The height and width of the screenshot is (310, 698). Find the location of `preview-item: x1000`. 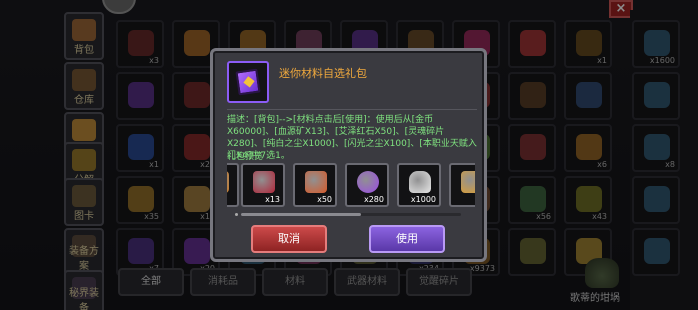

preview-item: x1000 is located at coordinates (419, 185).